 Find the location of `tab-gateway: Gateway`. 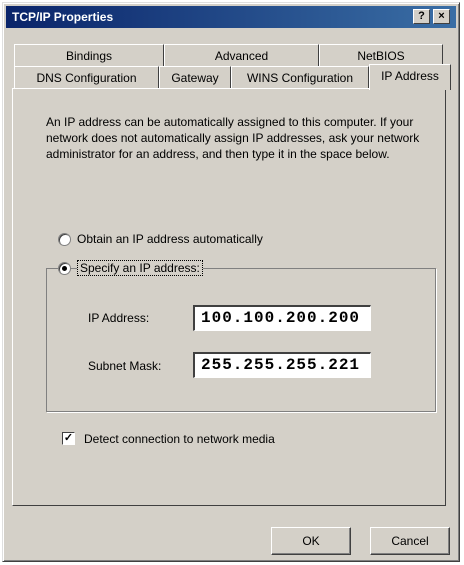

tab-gateway: Gateway is located at coordinates (195, 77).